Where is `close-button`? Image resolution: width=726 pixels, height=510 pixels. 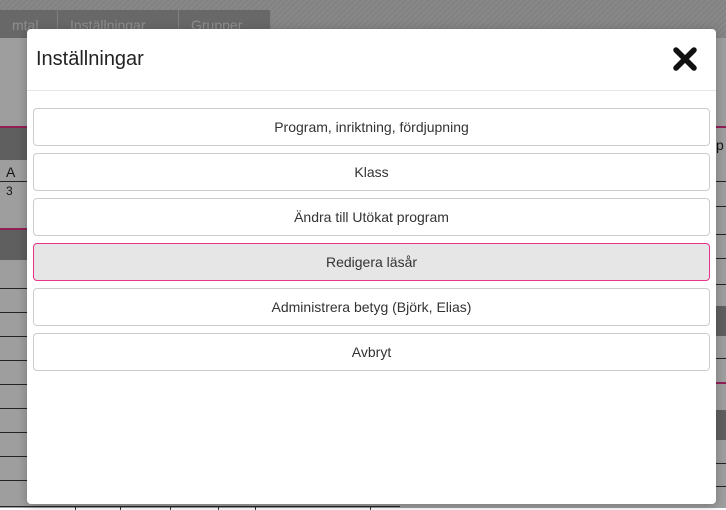
close-button is located at coordinates (685, 59).